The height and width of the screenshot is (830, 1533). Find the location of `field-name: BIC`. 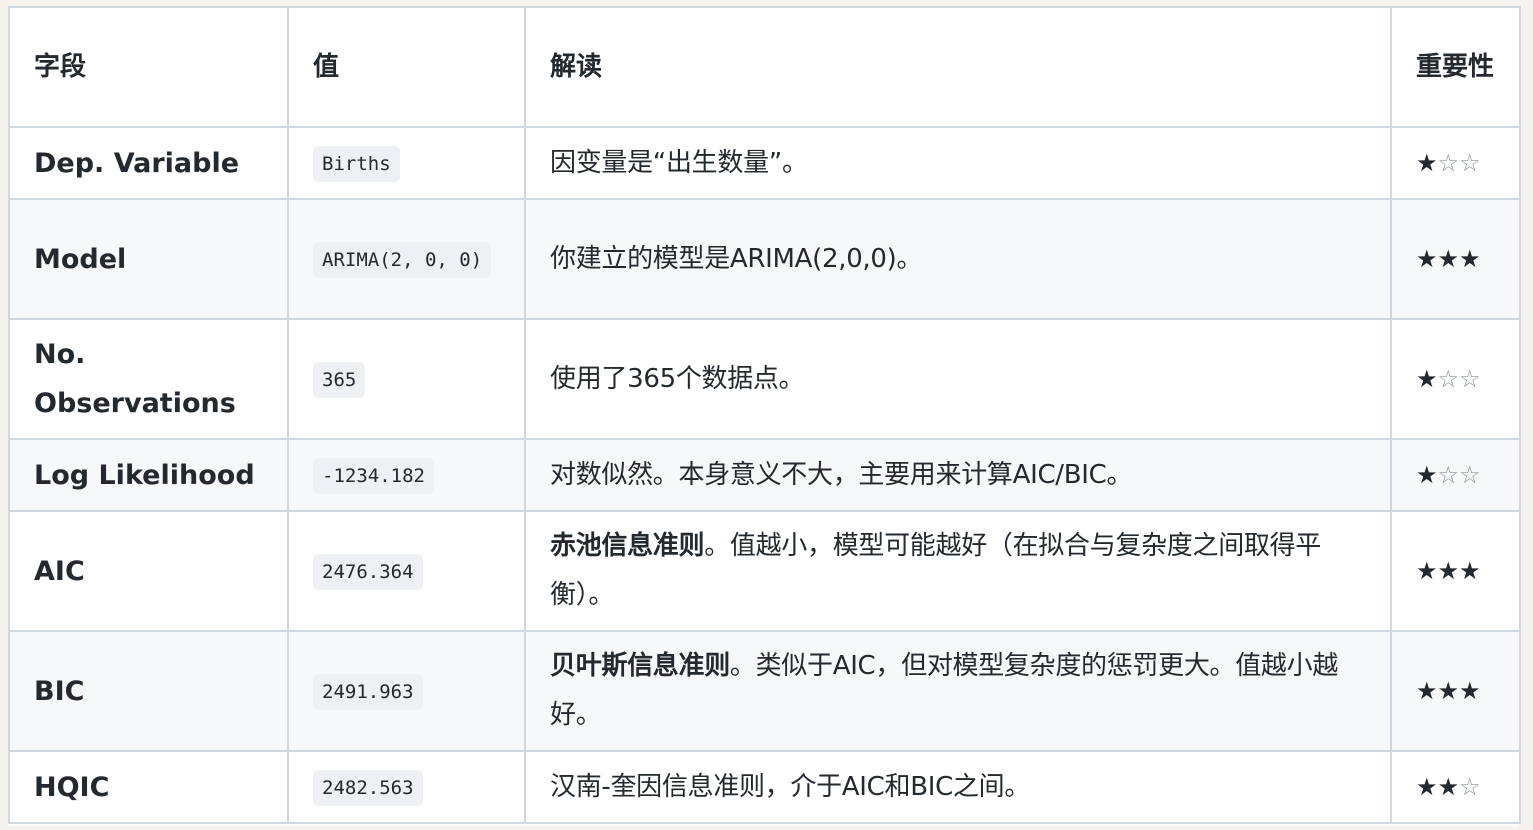

field-name: BIC is located at coordinates (148, 691).